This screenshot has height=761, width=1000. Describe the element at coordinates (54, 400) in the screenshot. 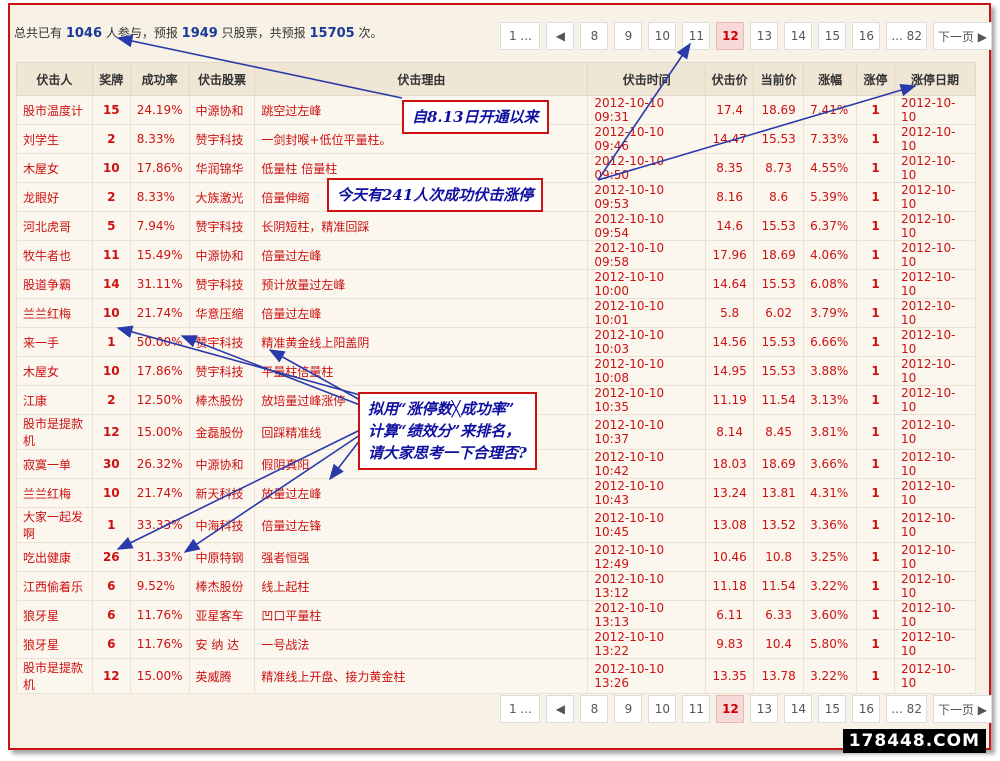

I see `cell-user: 江康` at that location.